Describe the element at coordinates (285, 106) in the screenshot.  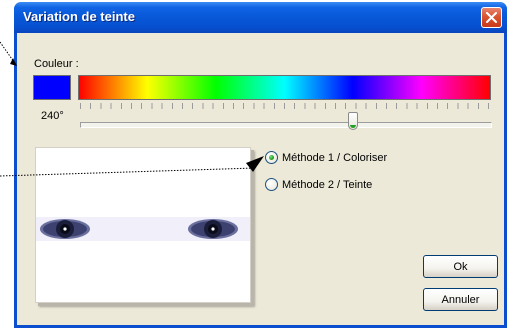
I see `slider-ticks` at that location.